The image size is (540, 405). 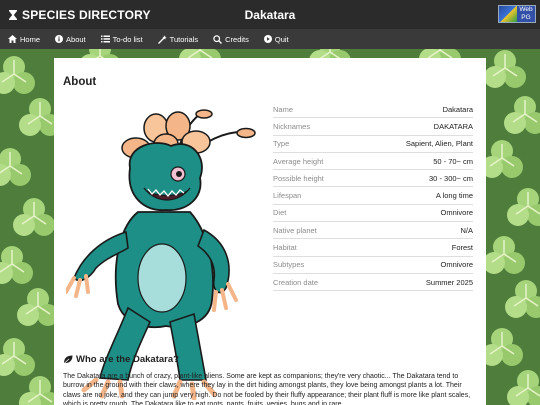 What do you see at coordinates (298, 178) in the screenshot?
I see `info-key: Possible height` at bounding box center [298, 178].